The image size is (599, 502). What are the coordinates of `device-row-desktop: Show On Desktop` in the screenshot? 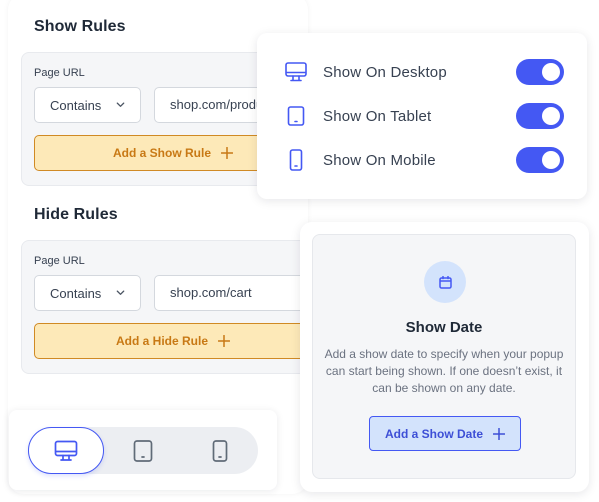 It's located at (424, 72).